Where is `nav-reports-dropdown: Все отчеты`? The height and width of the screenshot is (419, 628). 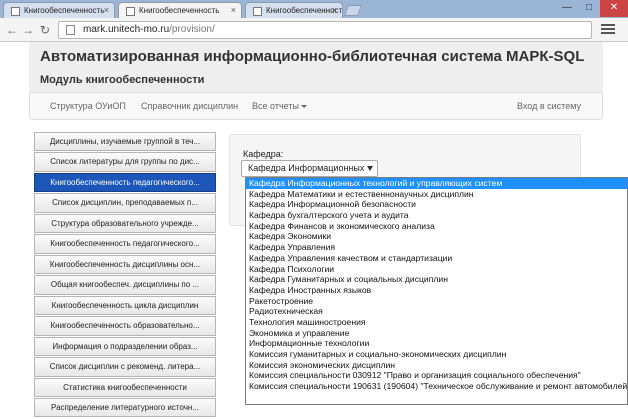 nav-reports-dropdown: Все отчеты is located at coordinates (279, 106).